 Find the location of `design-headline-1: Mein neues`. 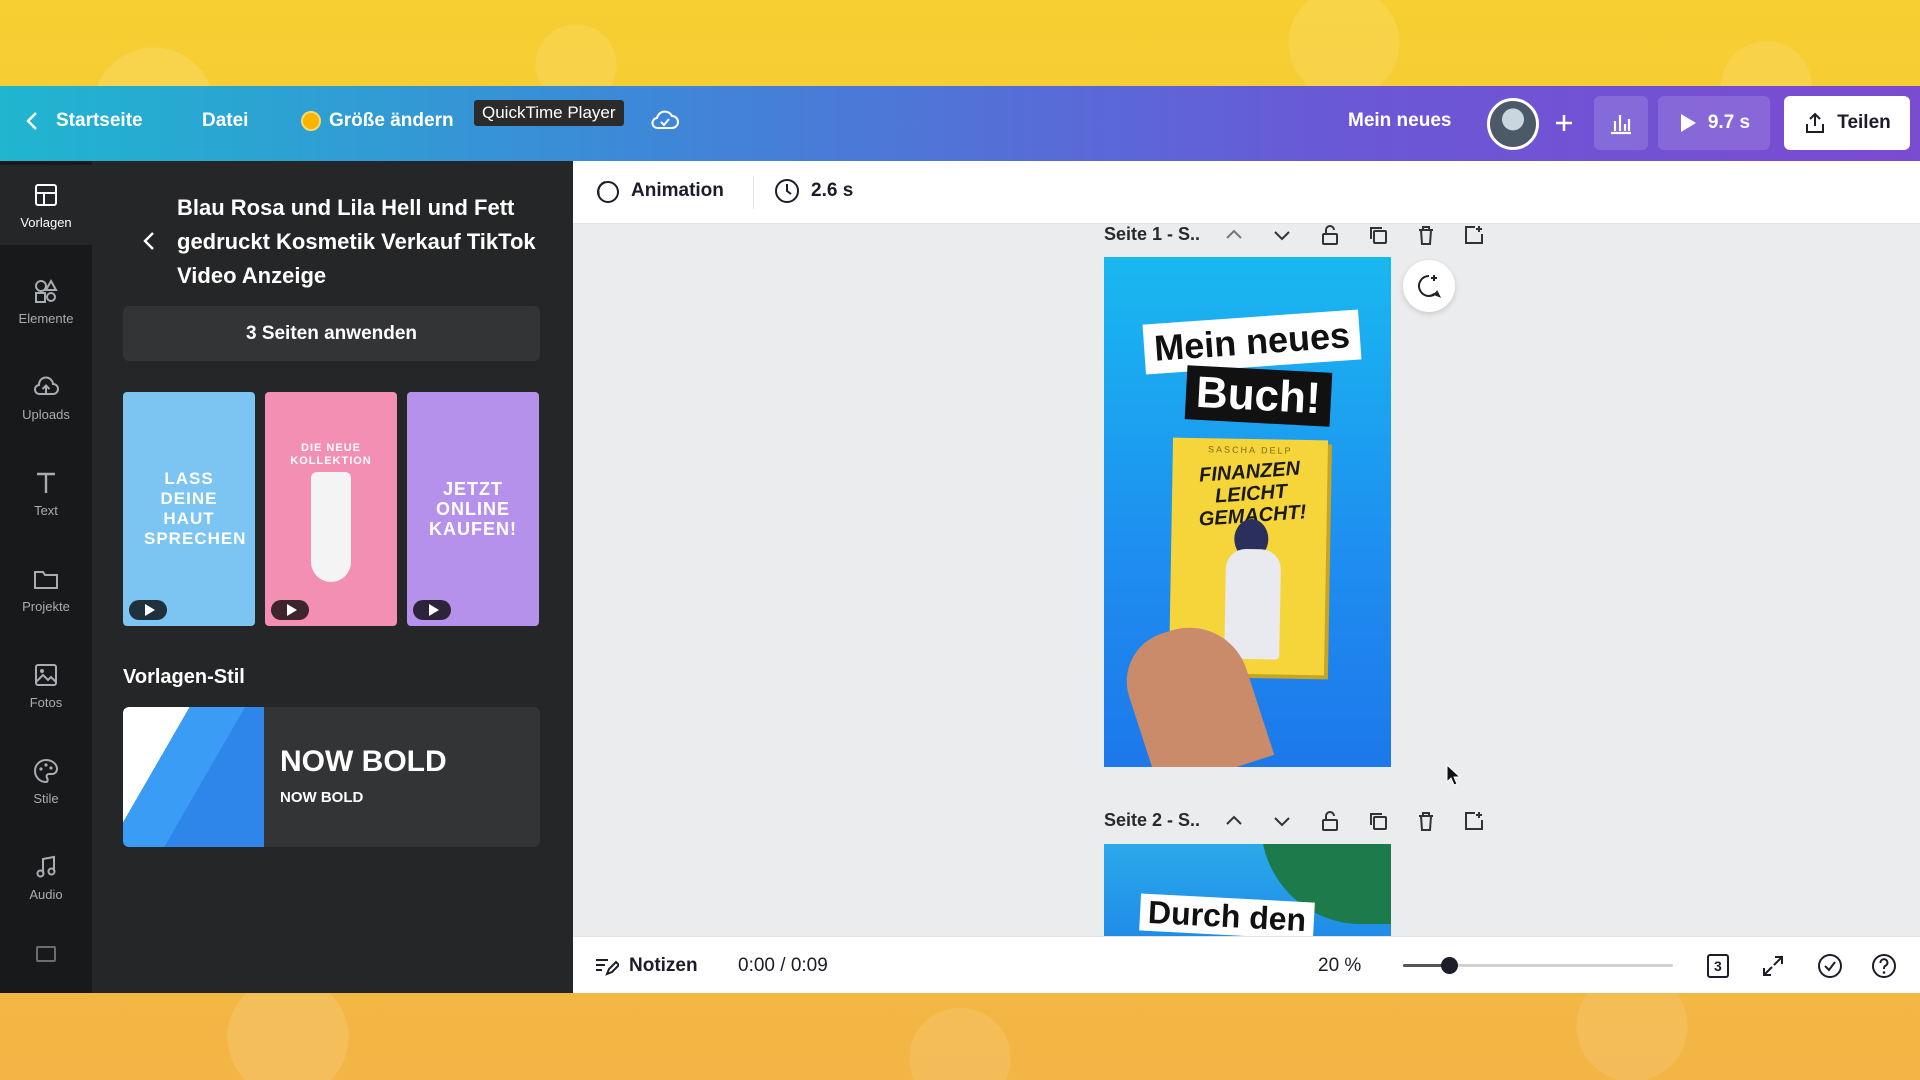

design-headline-1: Mein neues is located at coordinates (1252, 342).